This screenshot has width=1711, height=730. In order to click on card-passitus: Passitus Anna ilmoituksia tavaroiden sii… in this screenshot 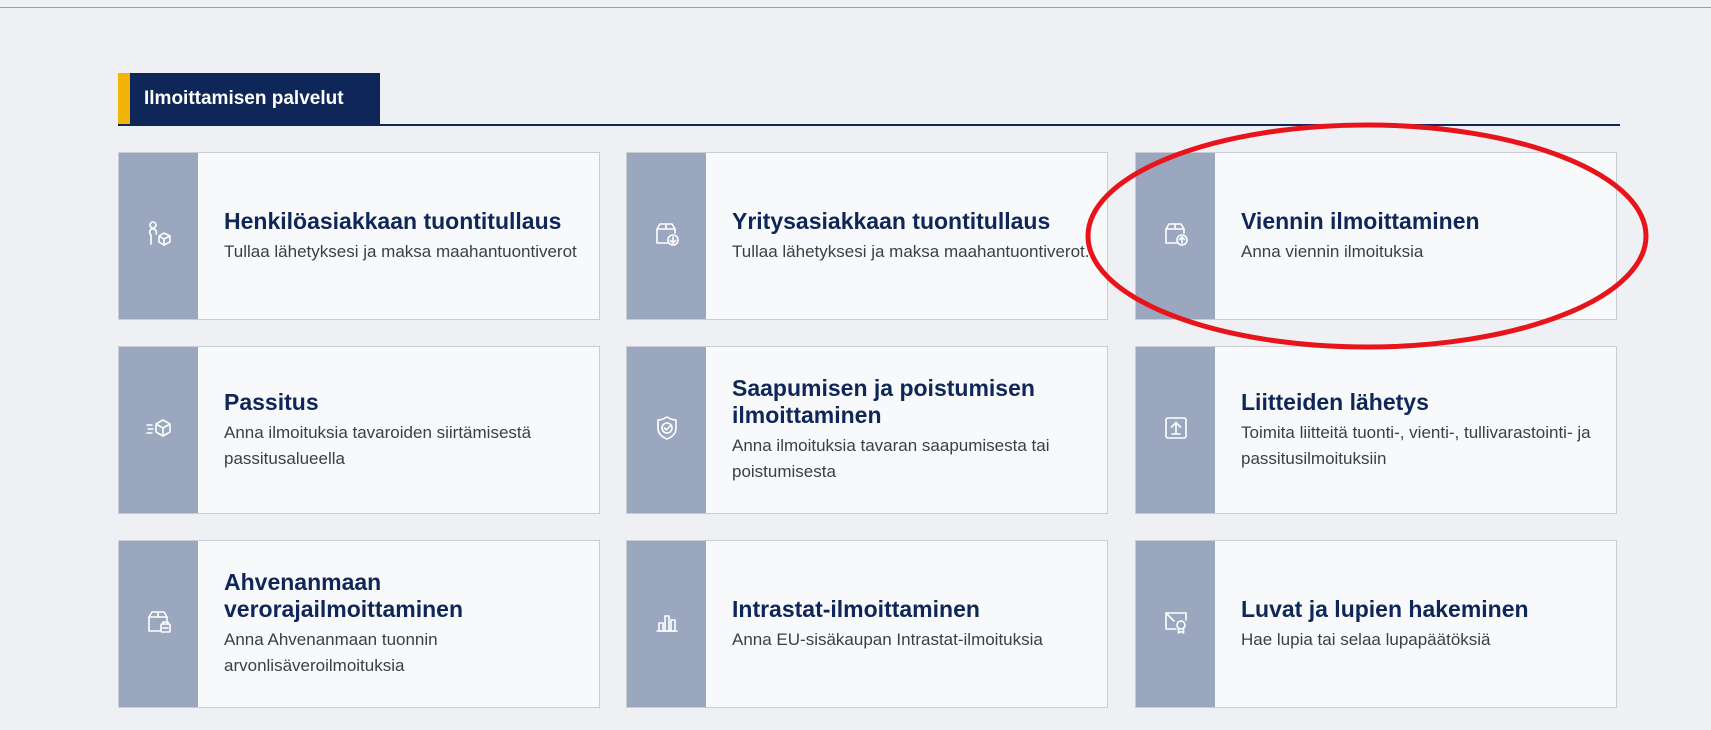, I will do `click(359, 430)`.